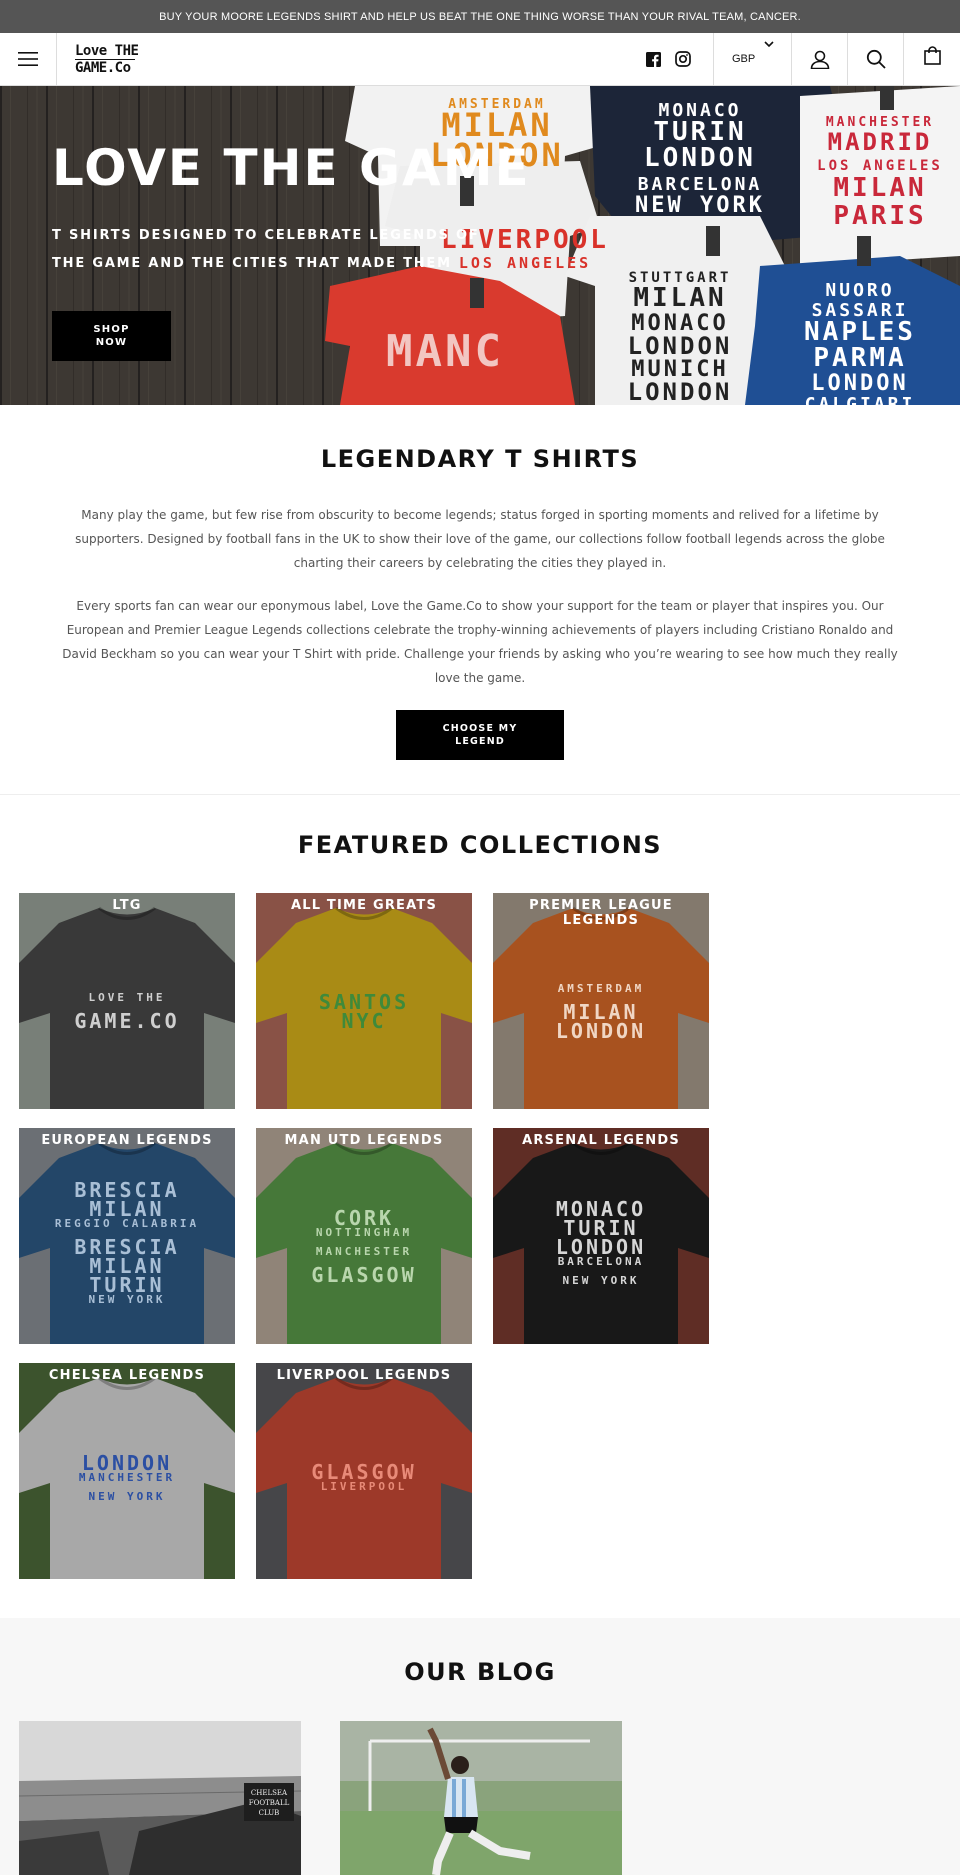 The image size is (960, 1875). I want to click on collection-label: LIVERPOOL LEGENDS, so click(364, 1375).